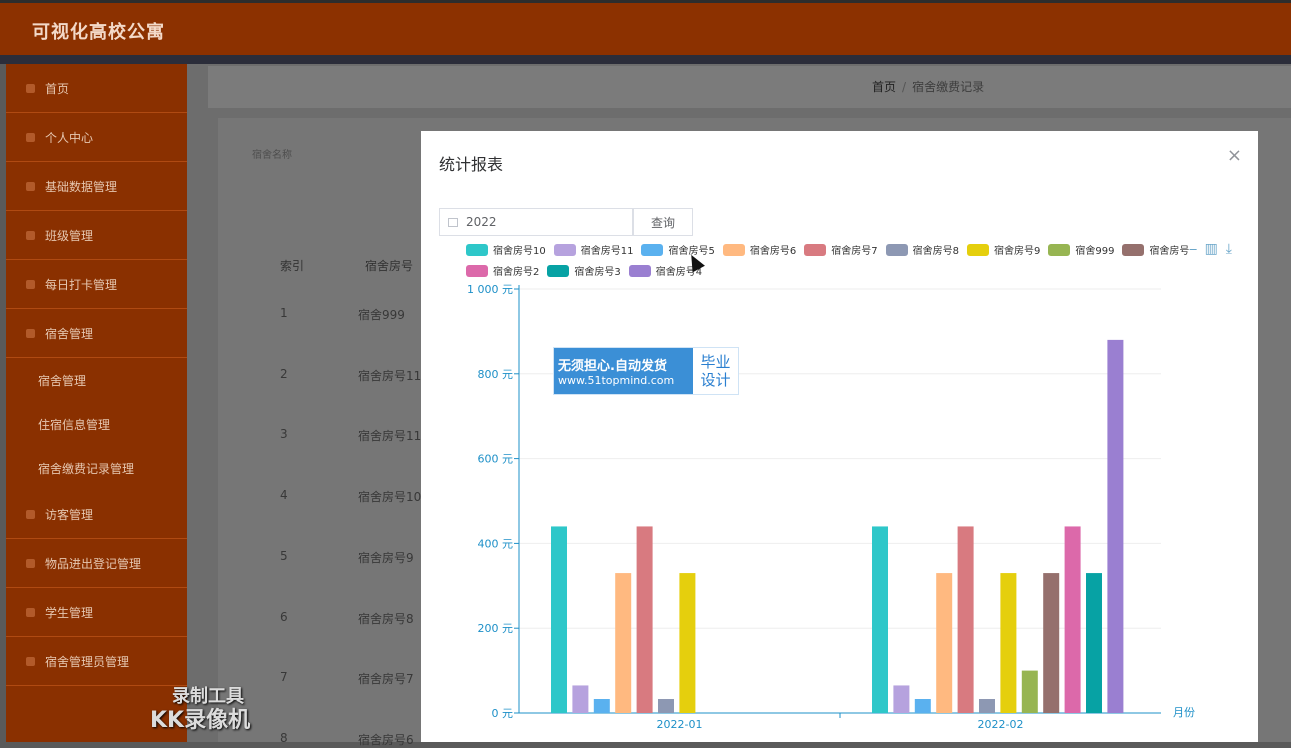 This screenshot has height=748, width=1291. I want to click on sidebar-subitem: 宿舍缴费记录管理, so click(96, 468).